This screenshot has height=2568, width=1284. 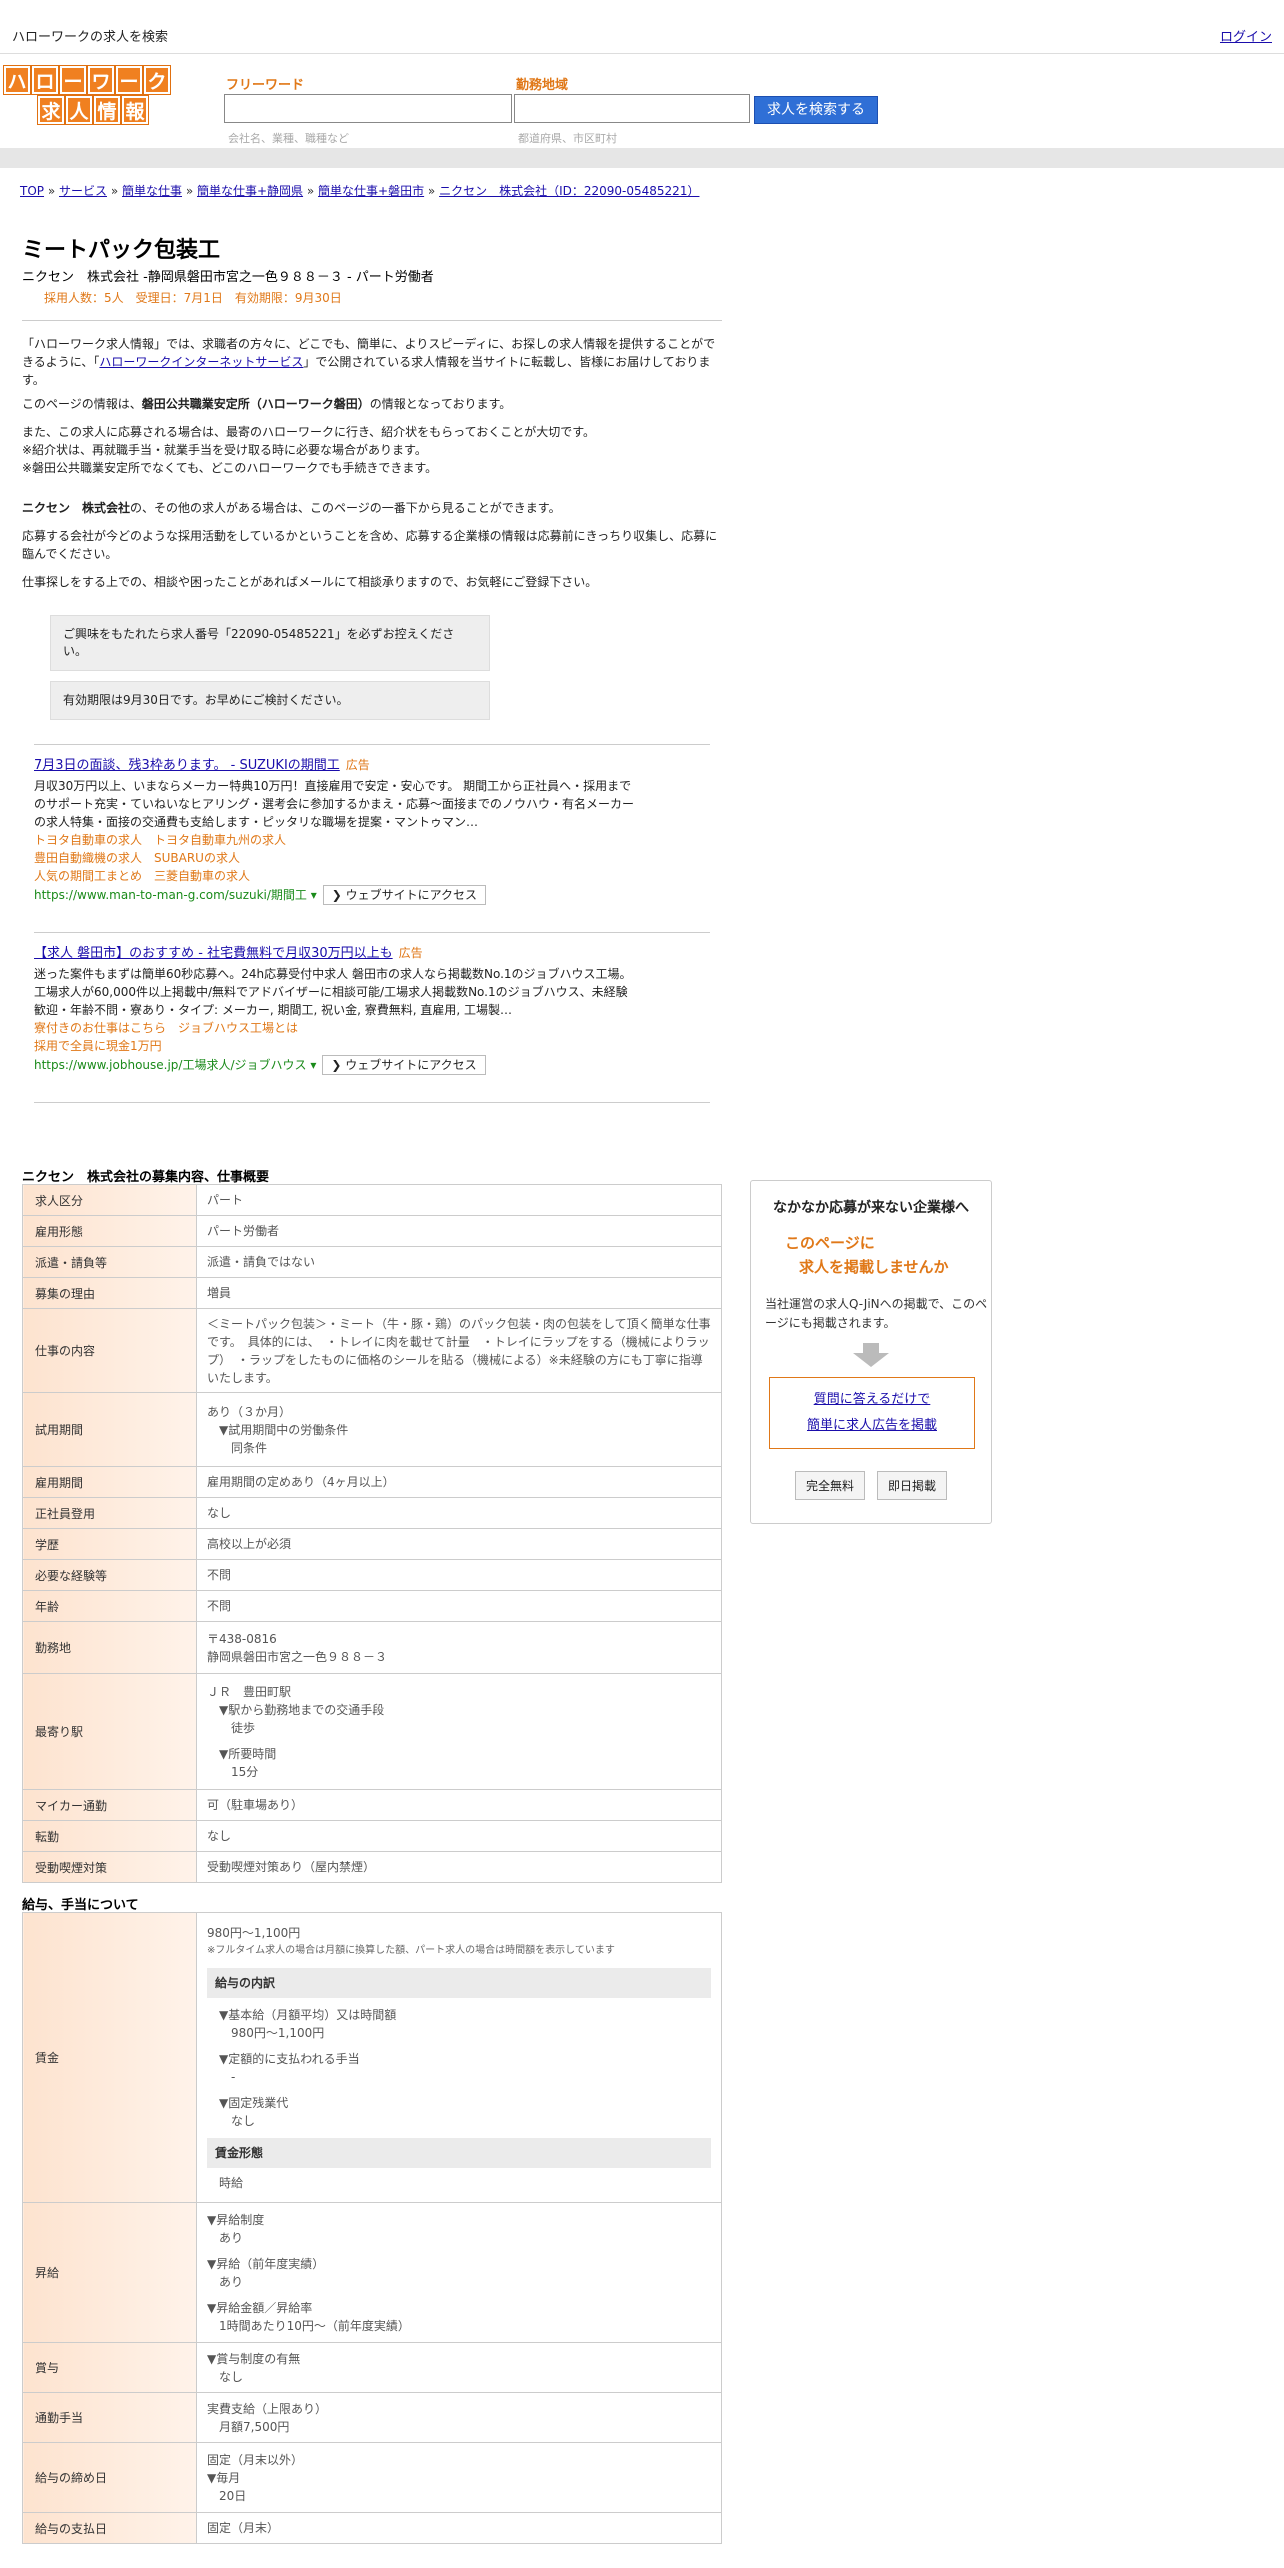 I want to click on breadcrumb-iwata: 簡単な仕事+磐田市, so click(x=371, y=191).